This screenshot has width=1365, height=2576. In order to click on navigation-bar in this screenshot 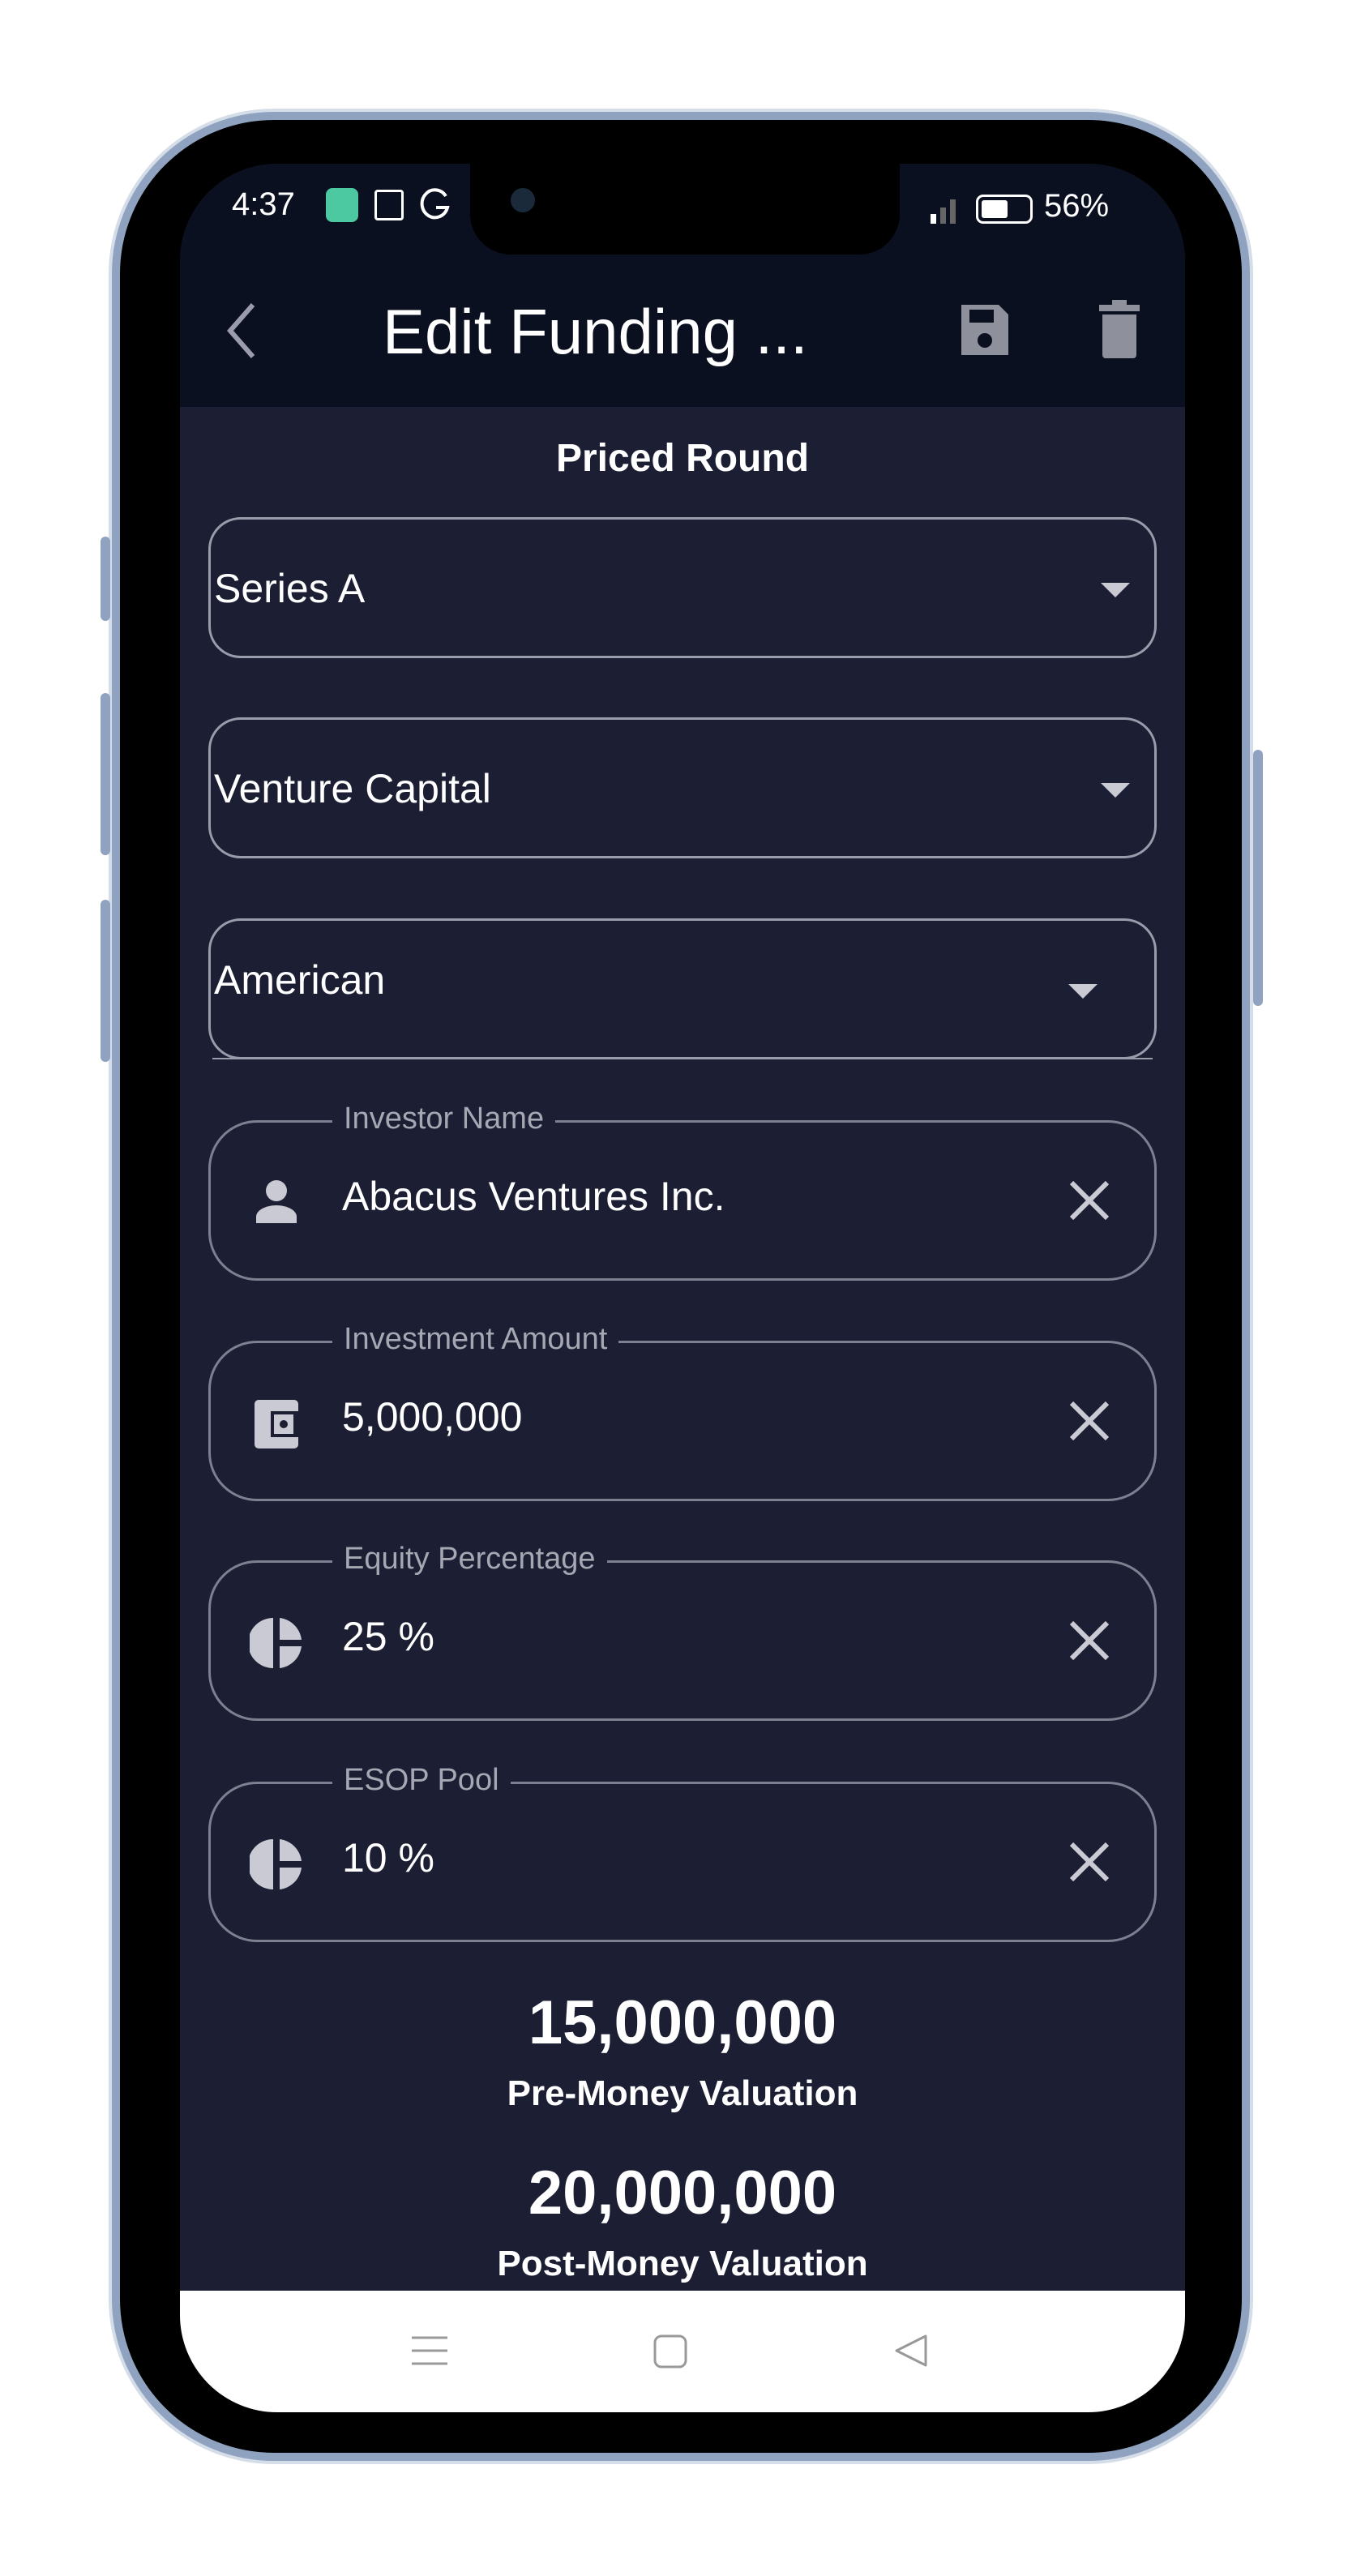, I will do `click(682, 2351)`.